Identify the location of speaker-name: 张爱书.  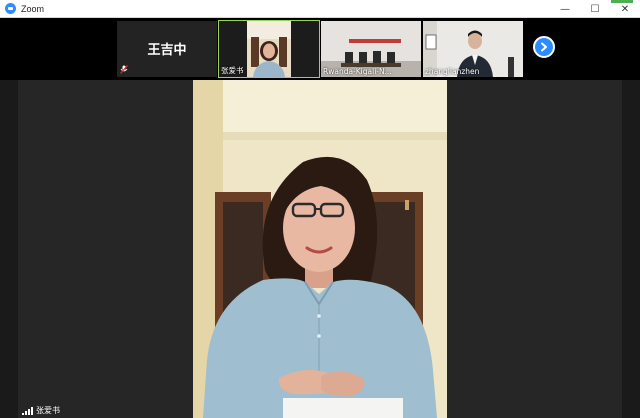
(48, 410).